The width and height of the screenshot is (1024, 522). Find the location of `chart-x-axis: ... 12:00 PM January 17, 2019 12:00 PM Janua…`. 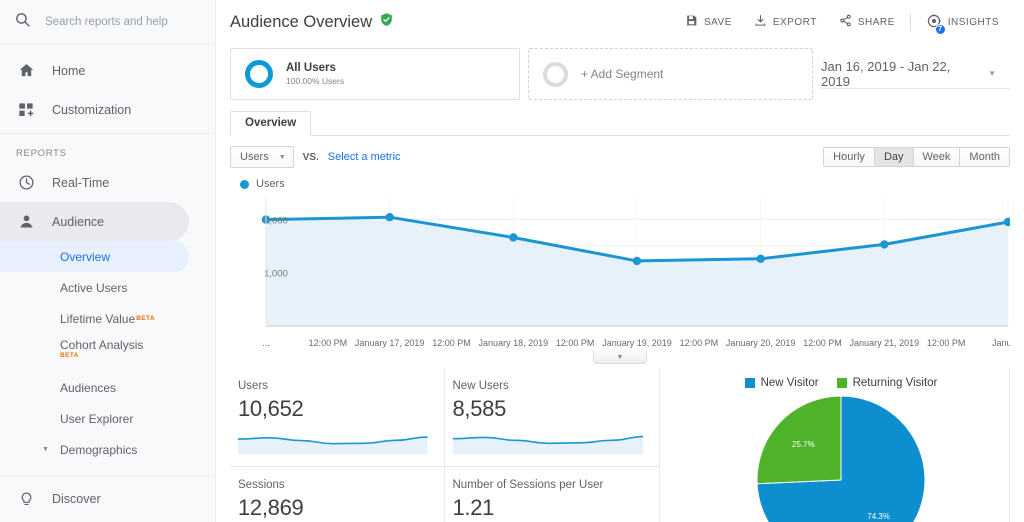

chart-x-axis: ... 12:00 PM January 17, 2019 12:00 PM Janua… is located at coordinates (636, 343).